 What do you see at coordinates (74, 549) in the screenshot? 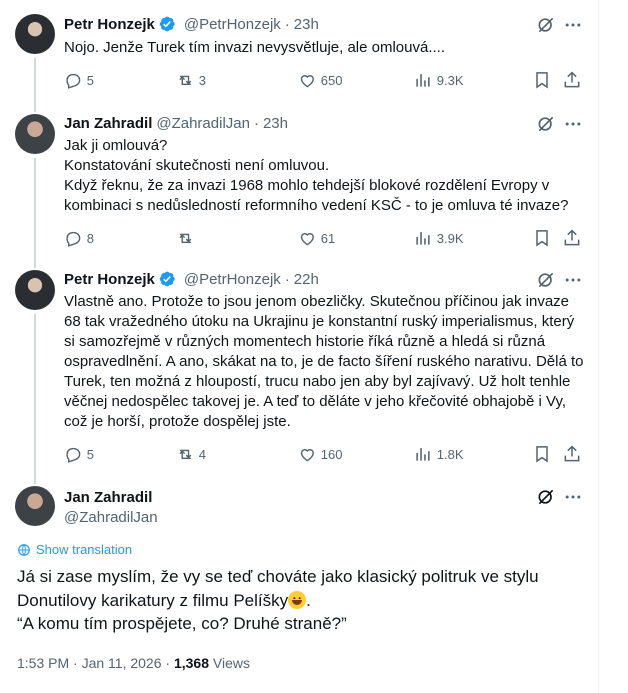
I see `show-translation-link: Show translation` at bounding box center [74, 549].